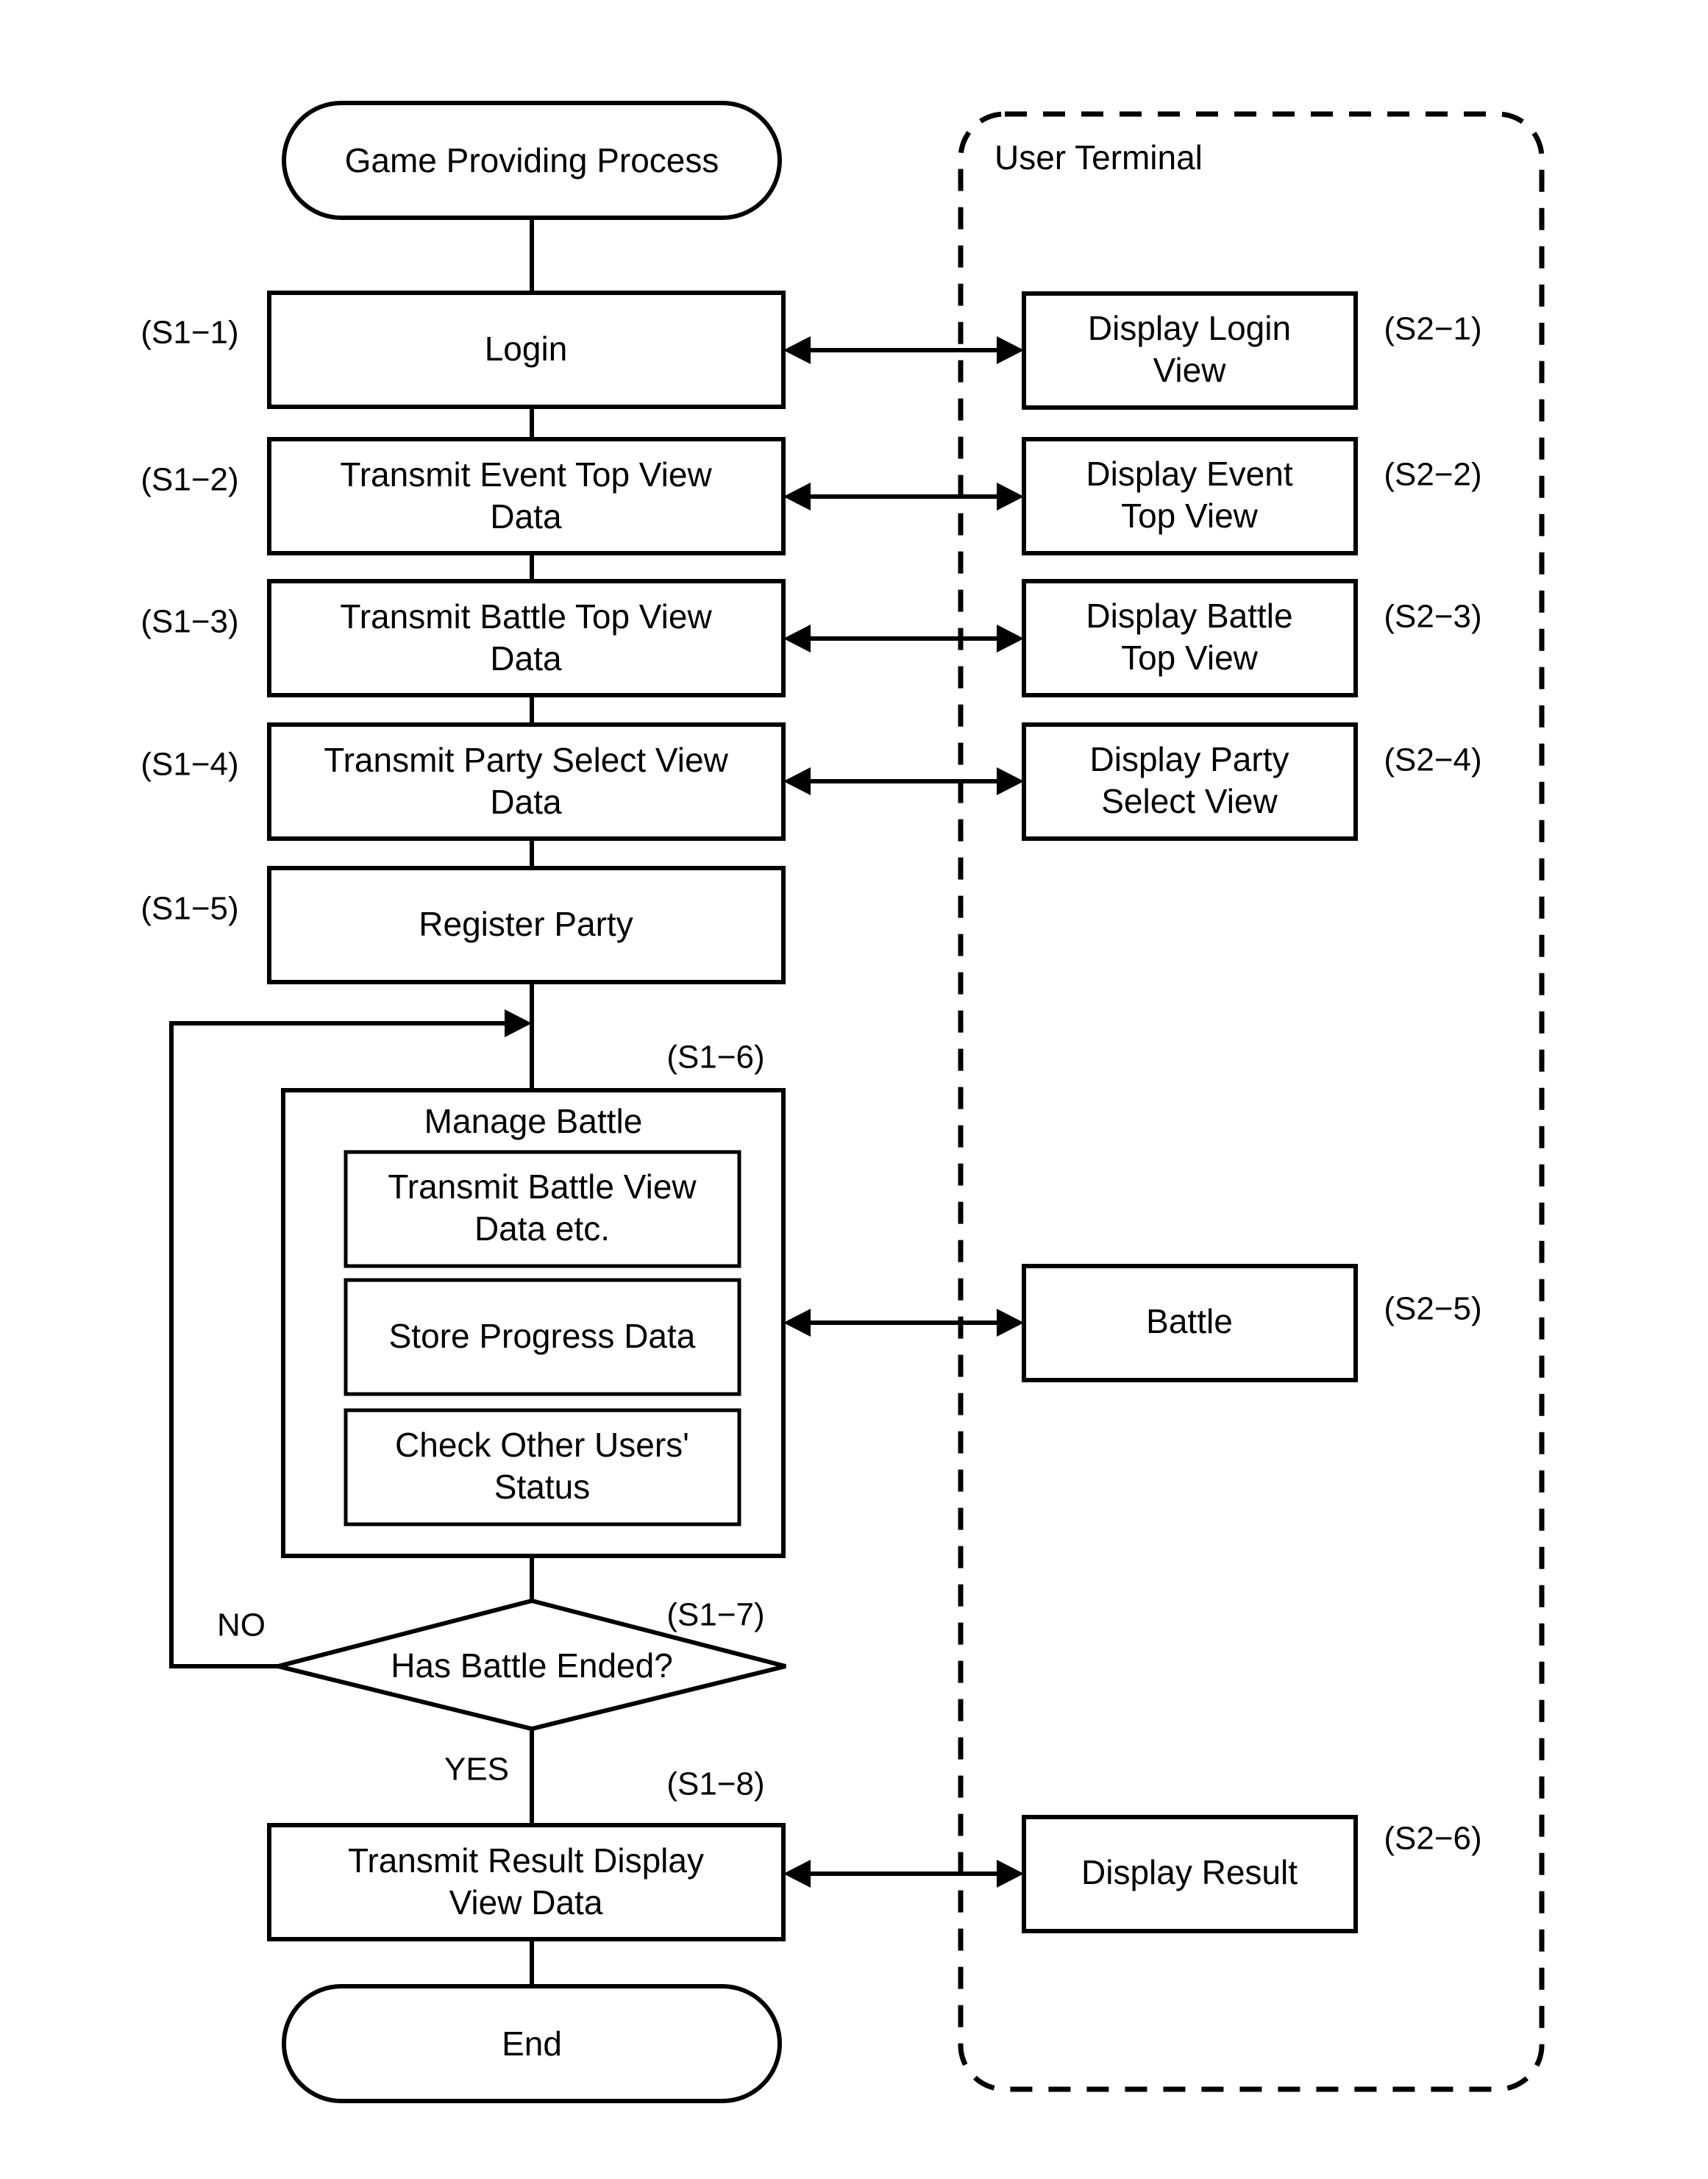 The width and height of the screenshot is (1708, 2179). What do you see at coordinates (519, 1023) in the screenshot?
I see `arrowhead-loopback` at bounding box center [519, 1023].